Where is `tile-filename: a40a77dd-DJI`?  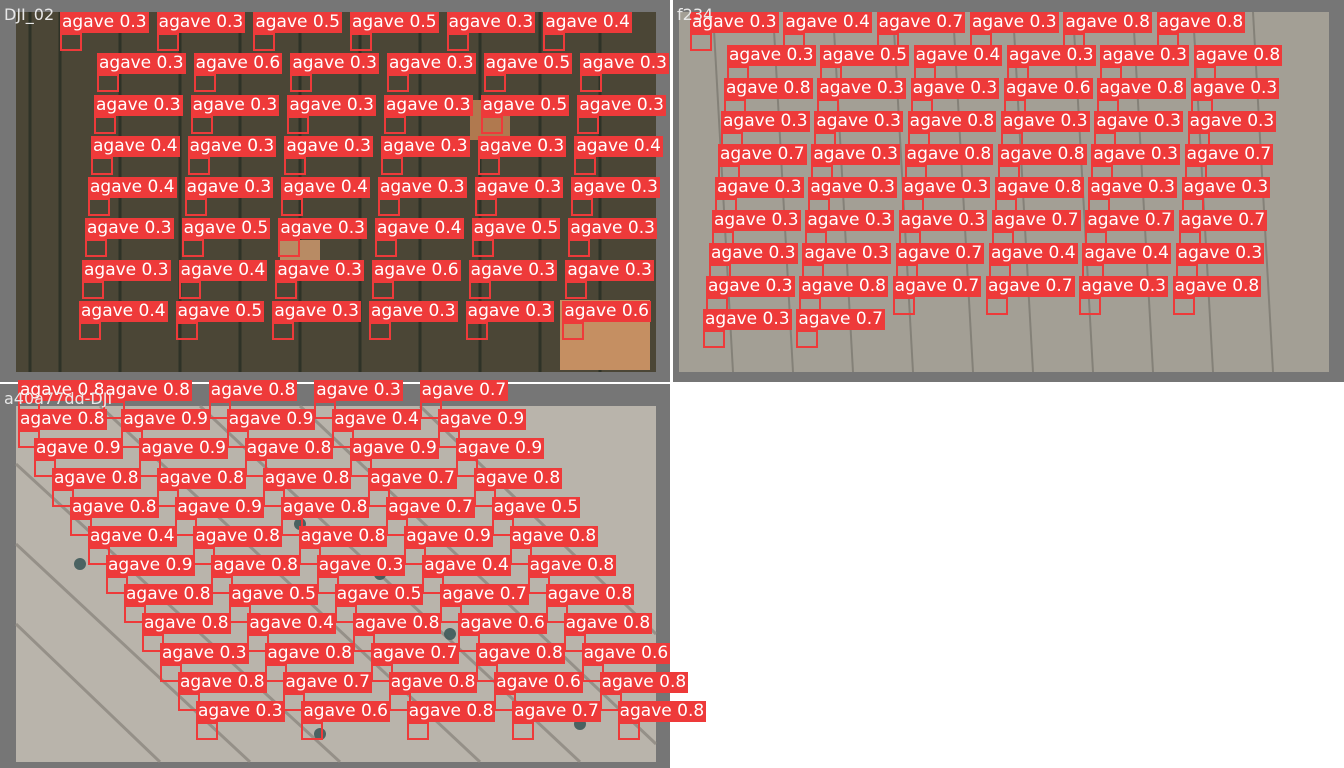 tile-filename: a40a77dd-DJI is located at coordinates (58, 398).